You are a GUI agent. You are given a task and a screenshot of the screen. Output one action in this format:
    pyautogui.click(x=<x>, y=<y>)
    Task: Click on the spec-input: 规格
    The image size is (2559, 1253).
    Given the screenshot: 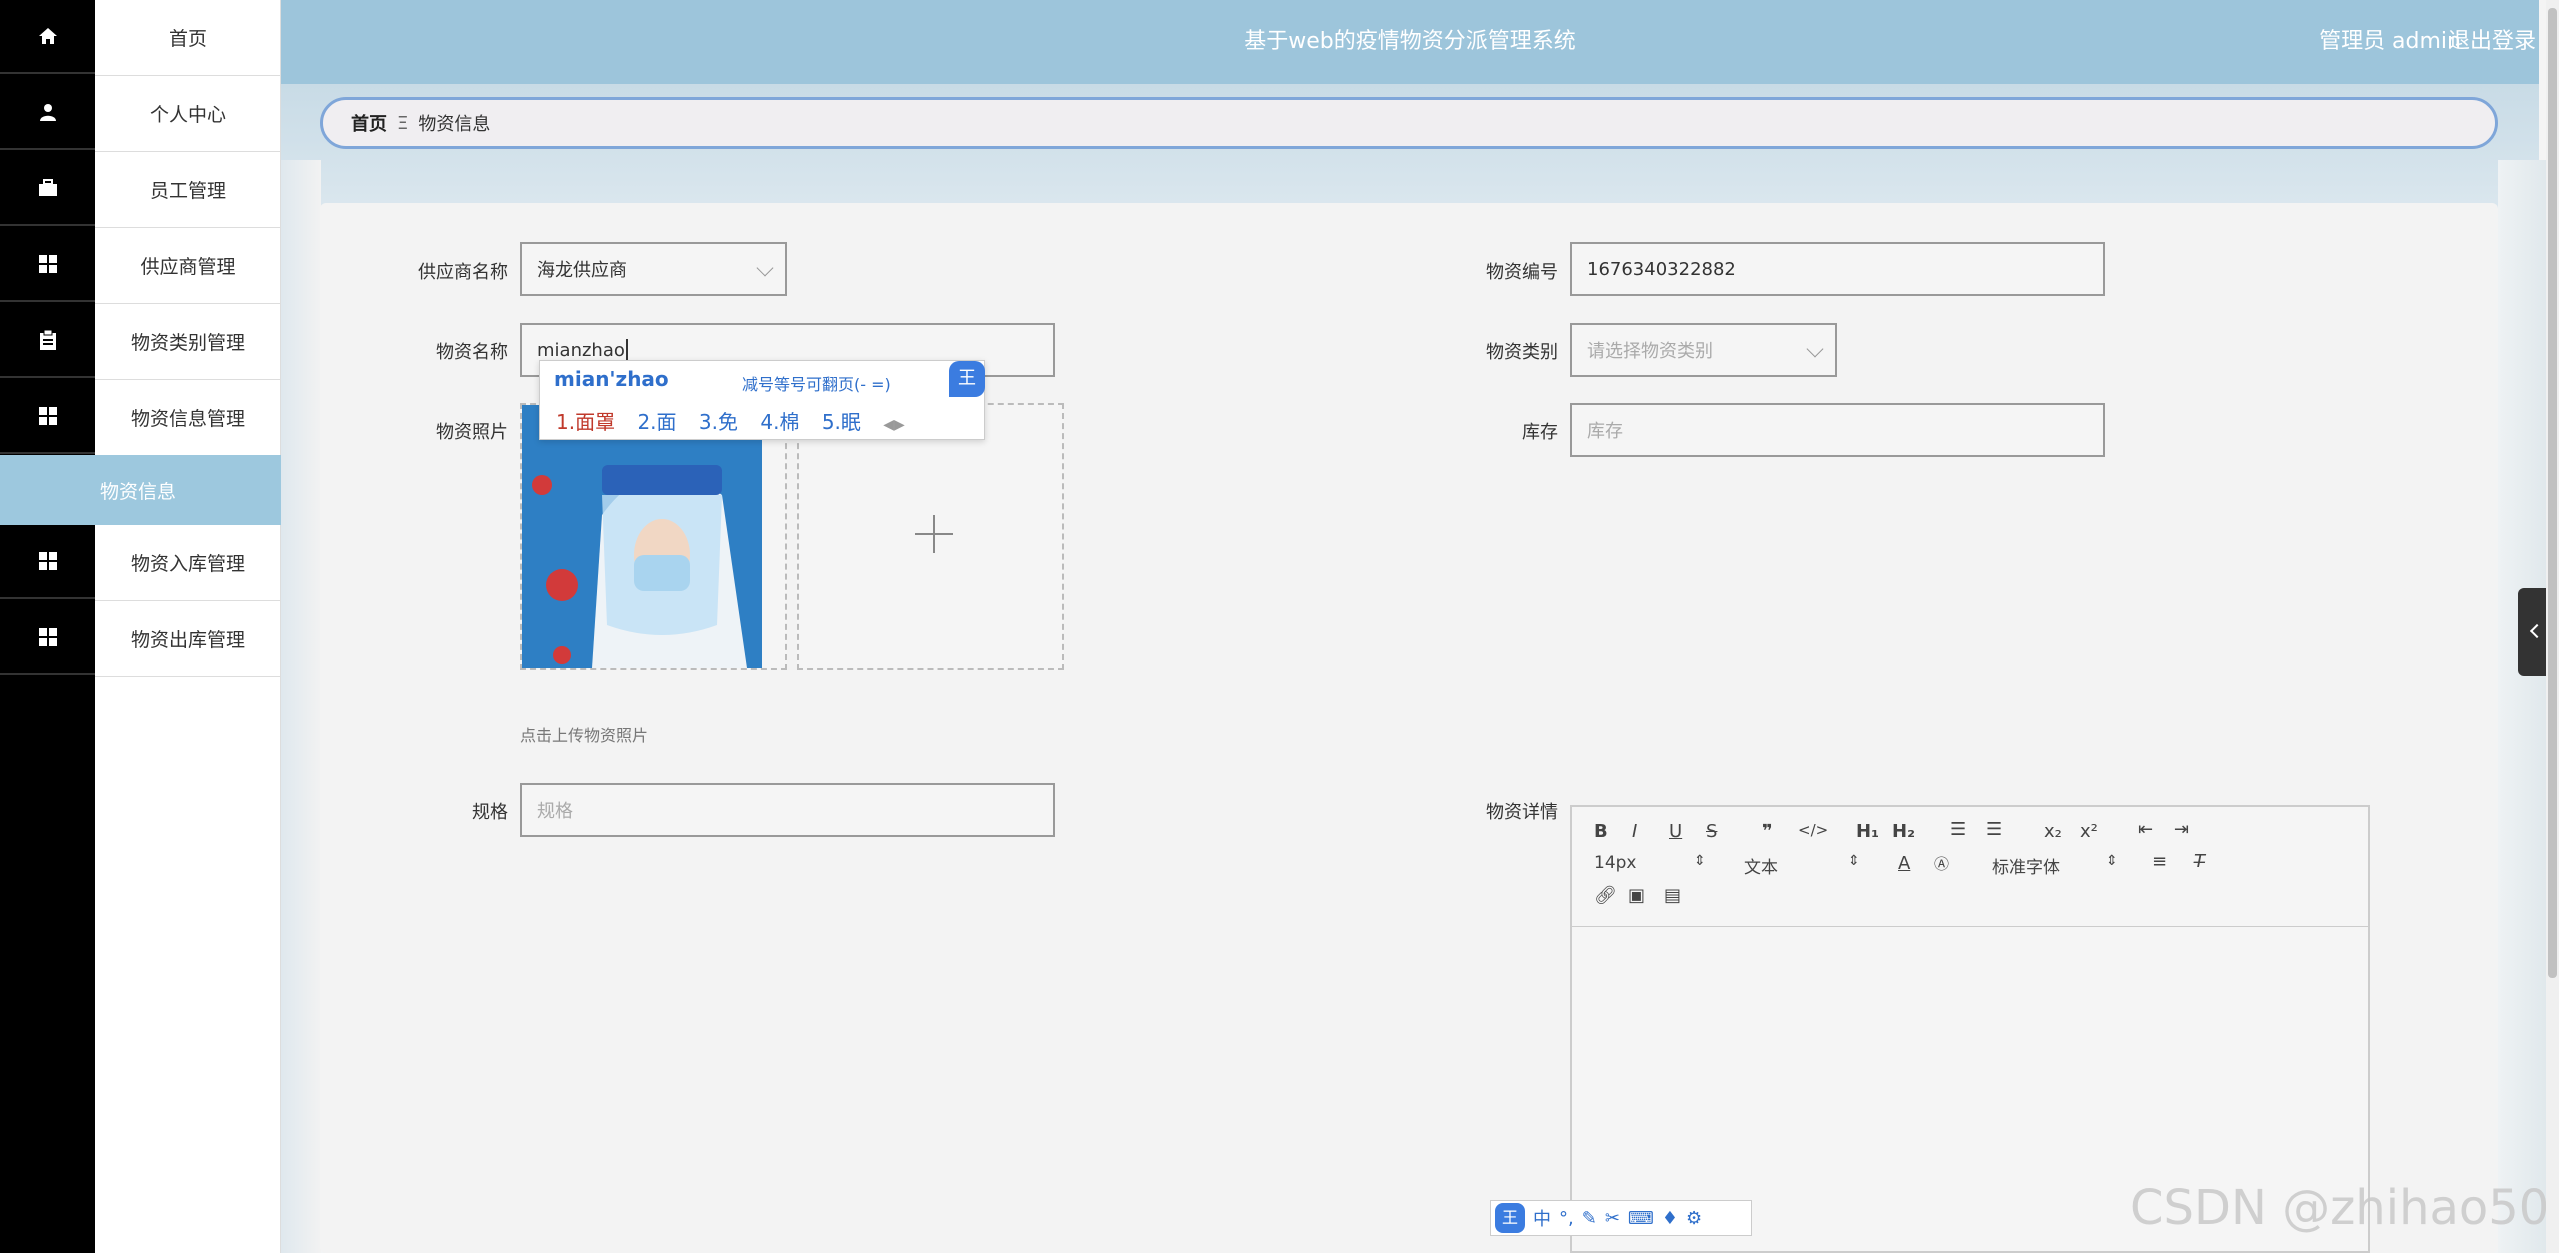 What is the action you would take?
    pyautogui.click(x=787, y=810)
    